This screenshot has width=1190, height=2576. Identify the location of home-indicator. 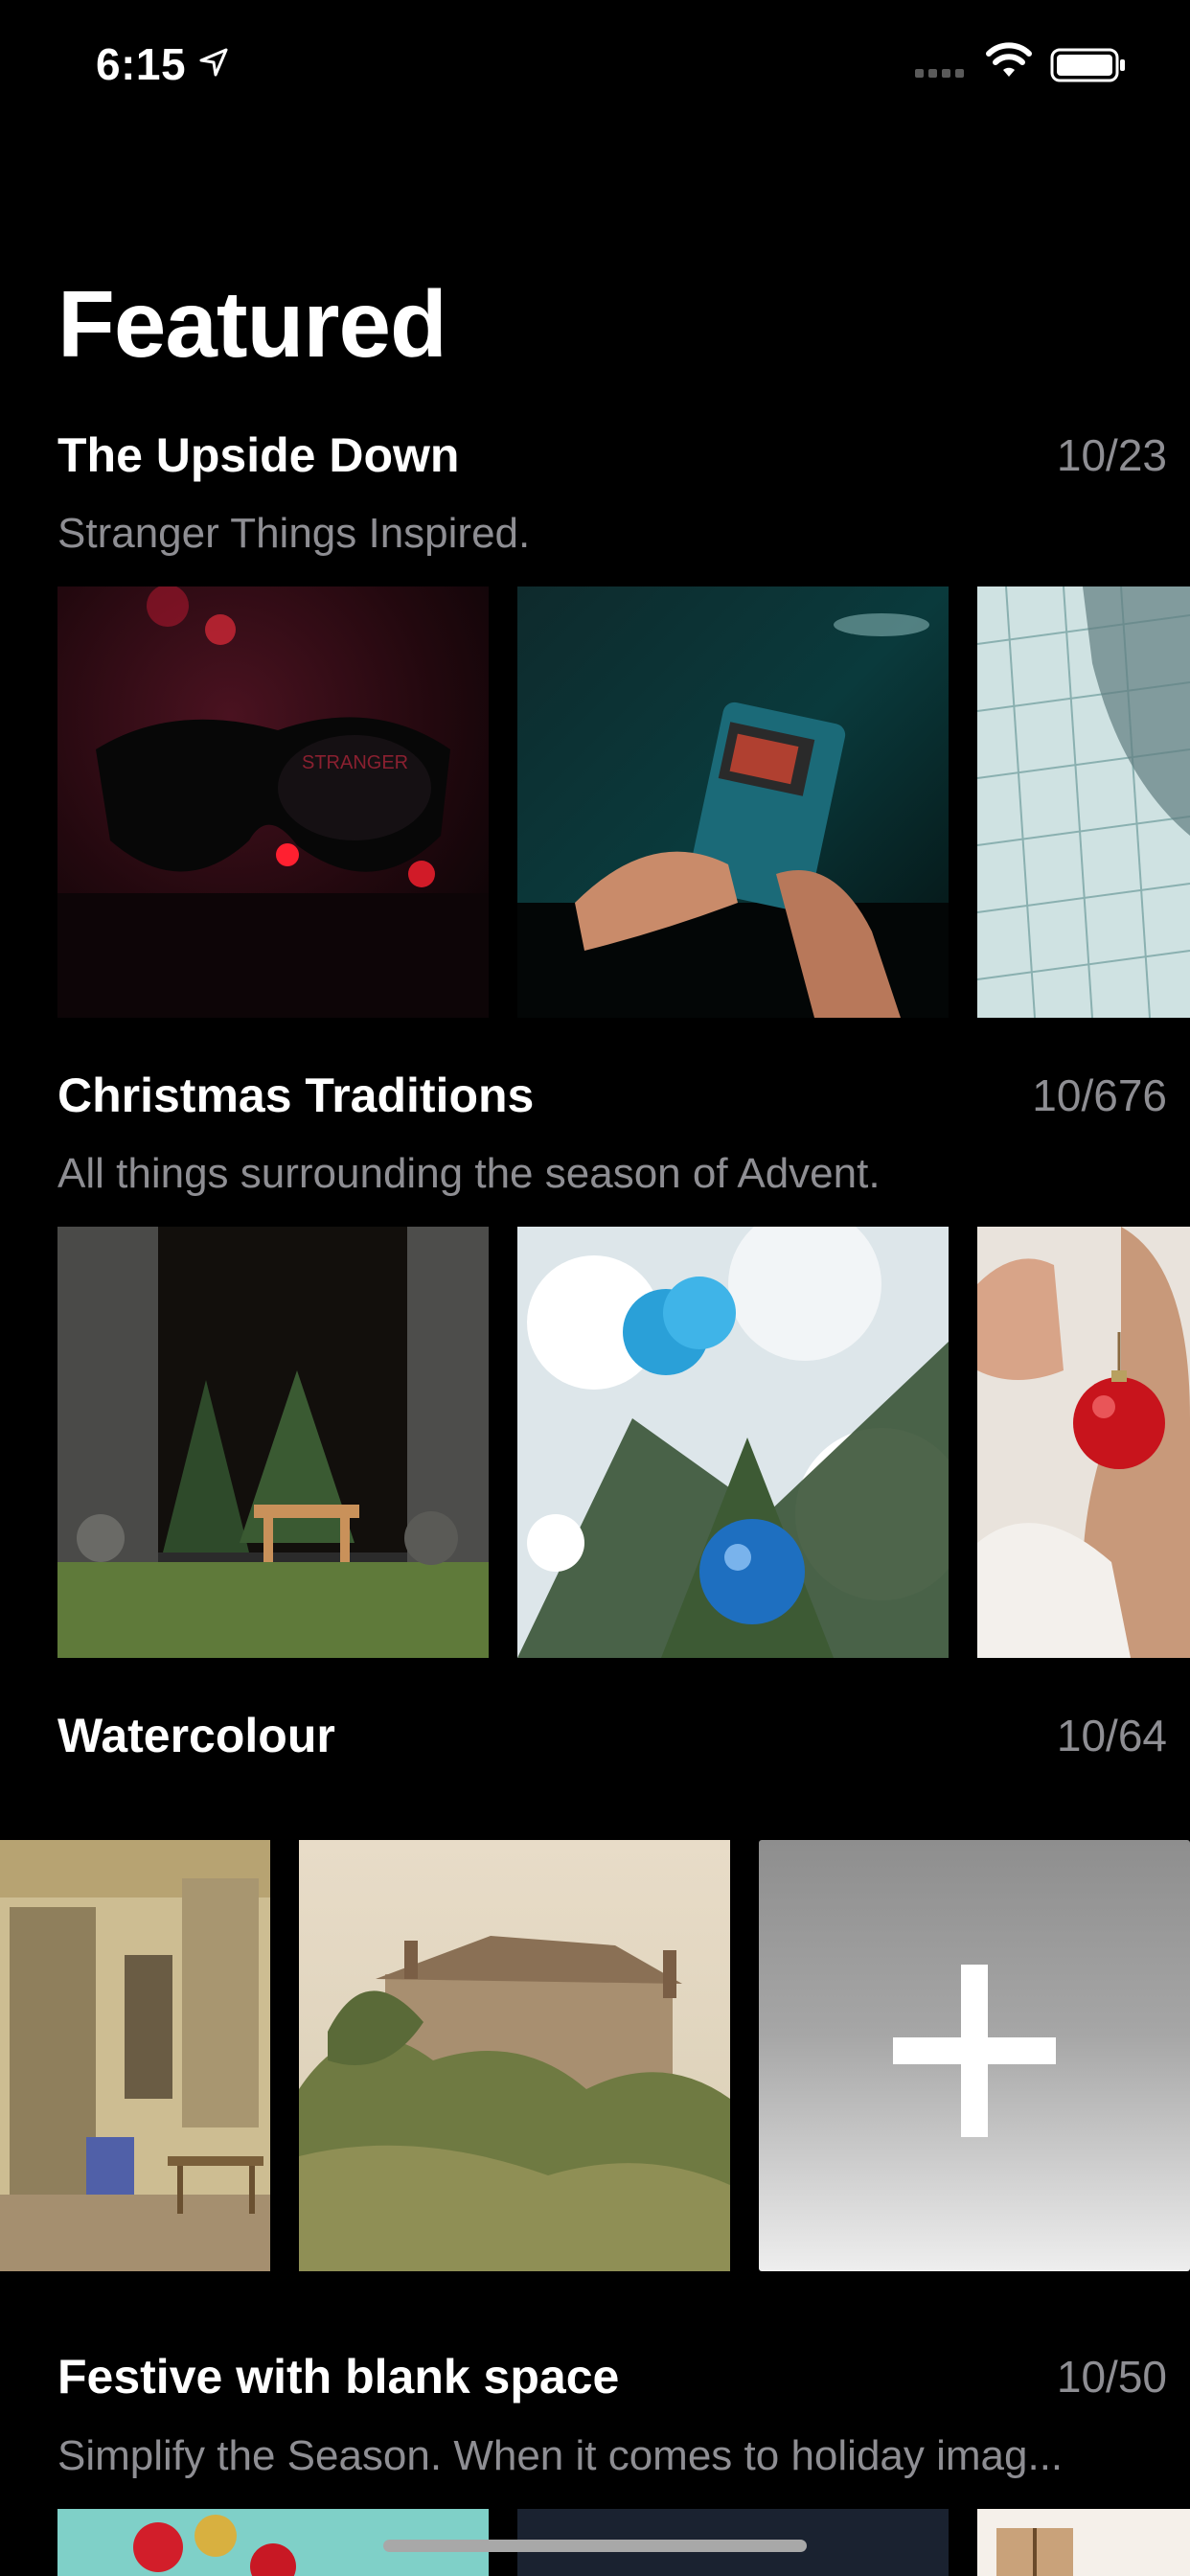
(595, 2546).